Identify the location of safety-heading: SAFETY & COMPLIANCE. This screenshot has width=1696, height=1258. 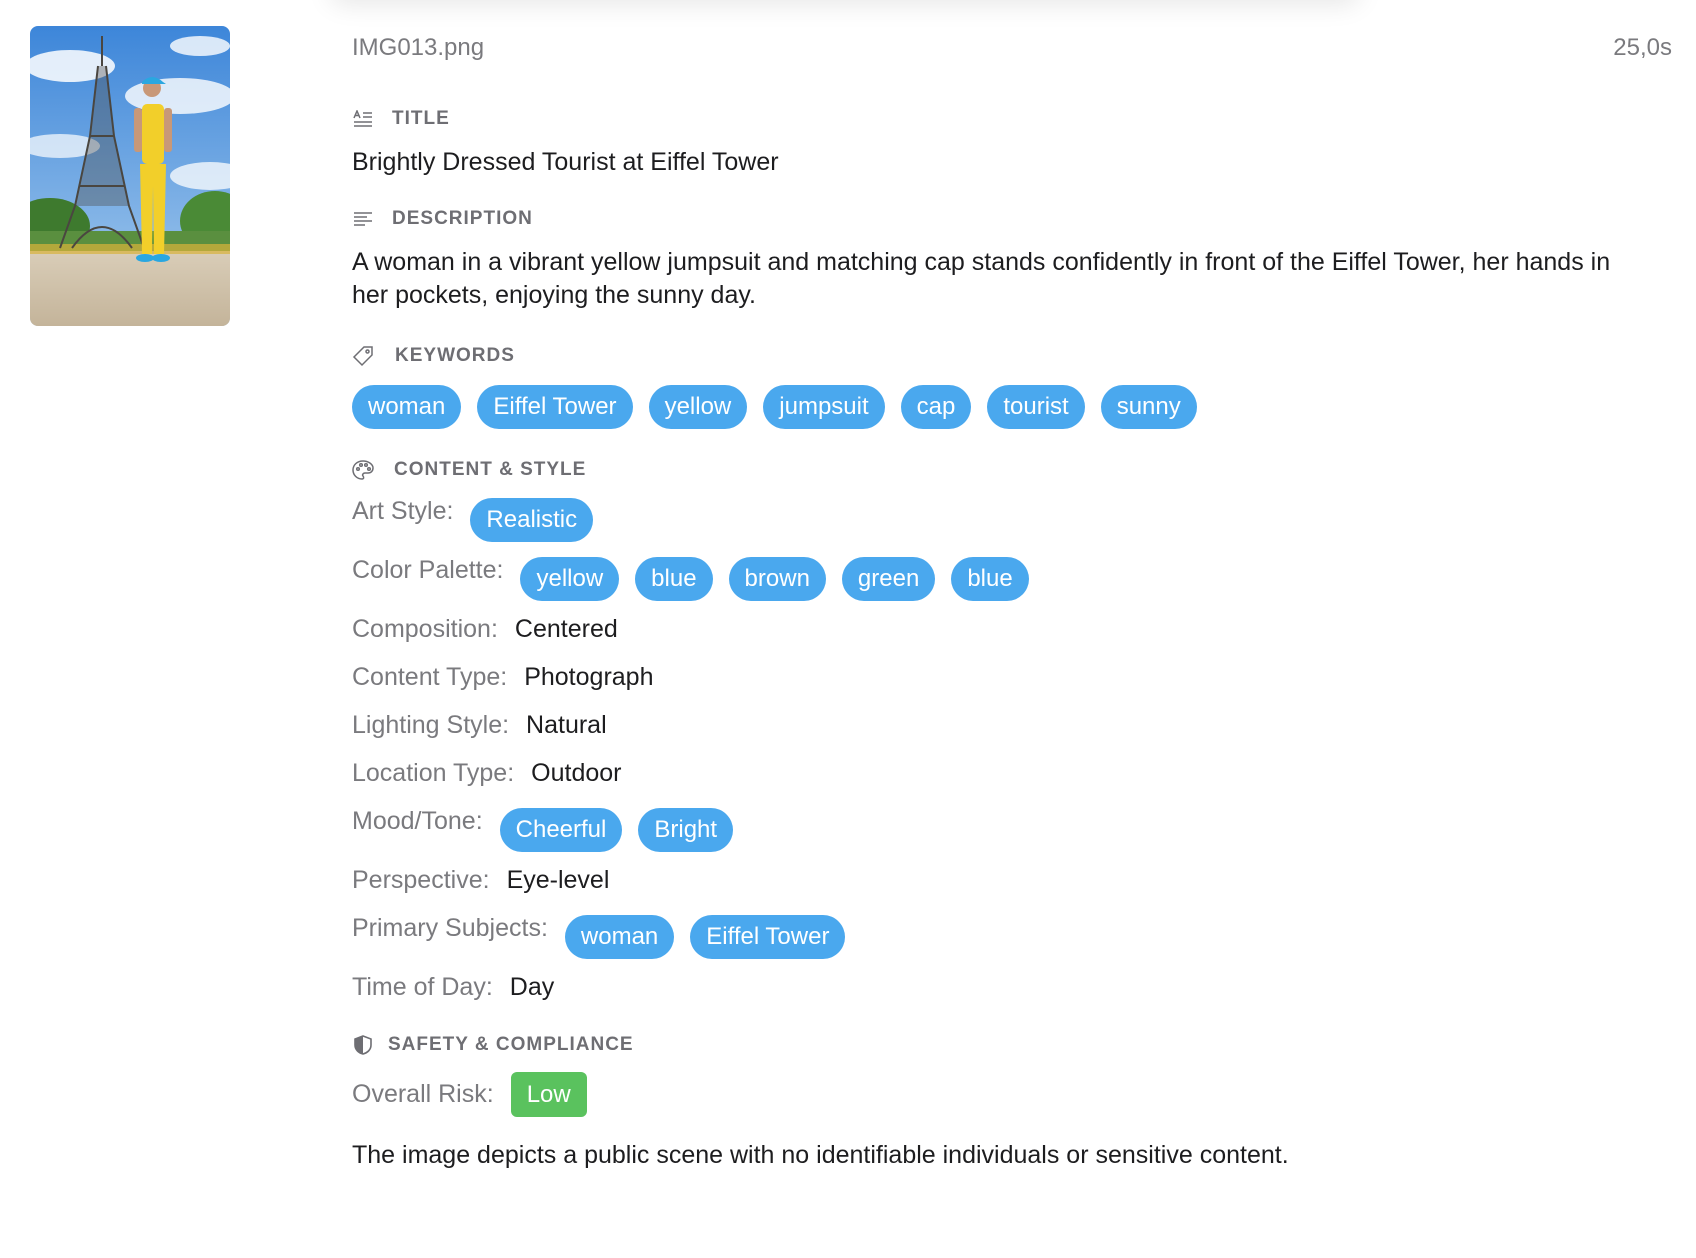
(511, 1044).